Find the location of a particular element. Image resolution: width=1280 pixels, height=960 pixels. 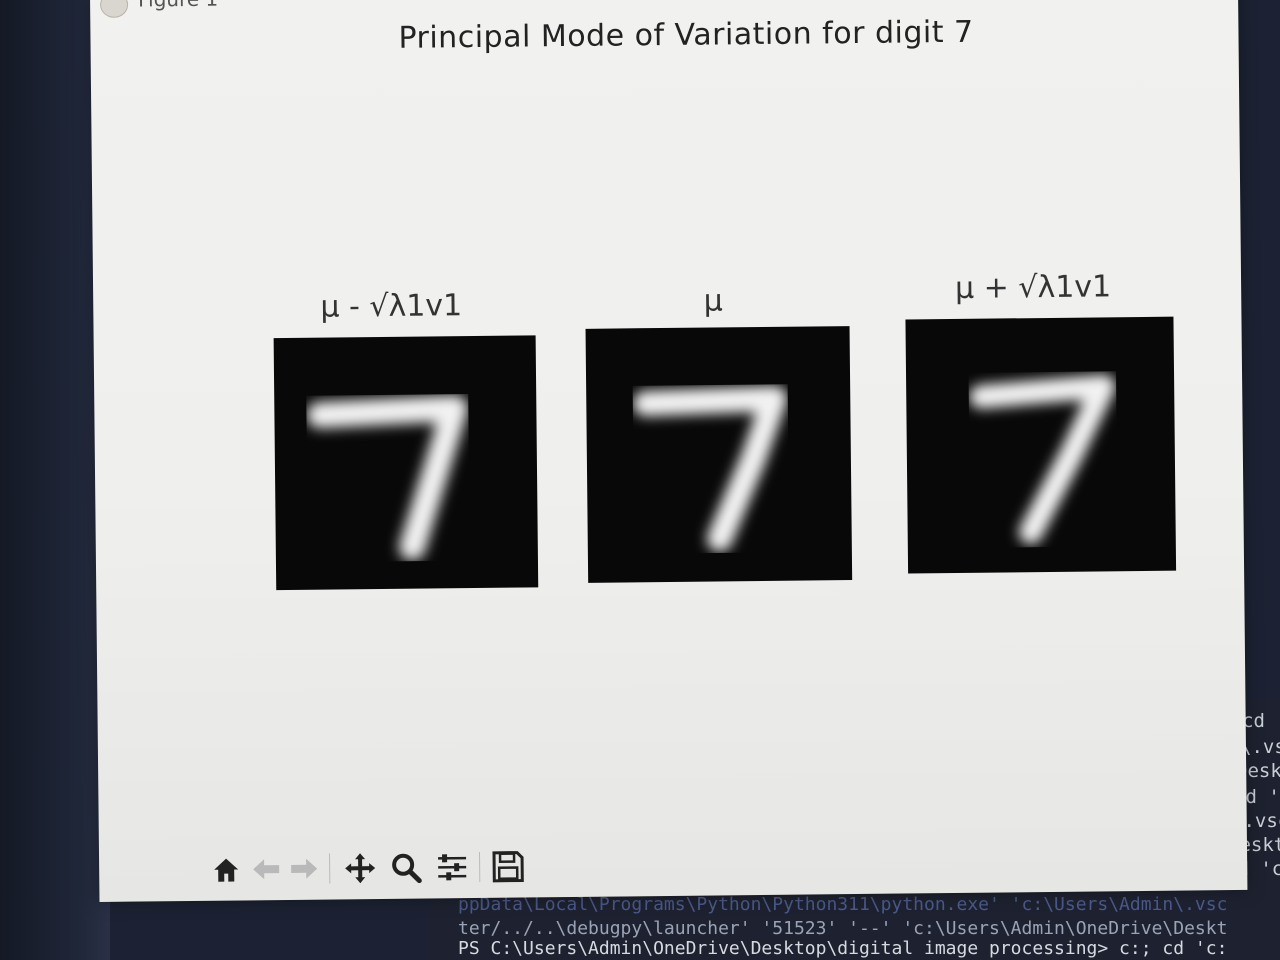

back-arrow-icon is located at coordinates (266, 869).